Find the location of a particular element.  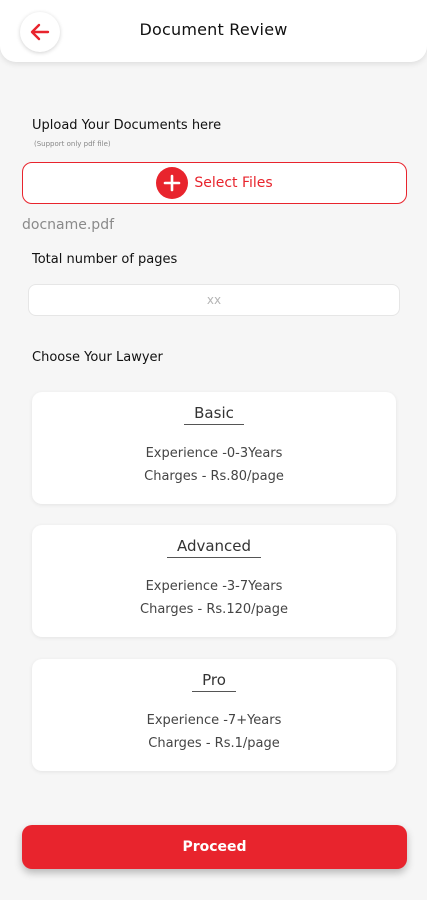

lawyer-card-experience: Experience -0-3Years is located at coordinates (214, 453).